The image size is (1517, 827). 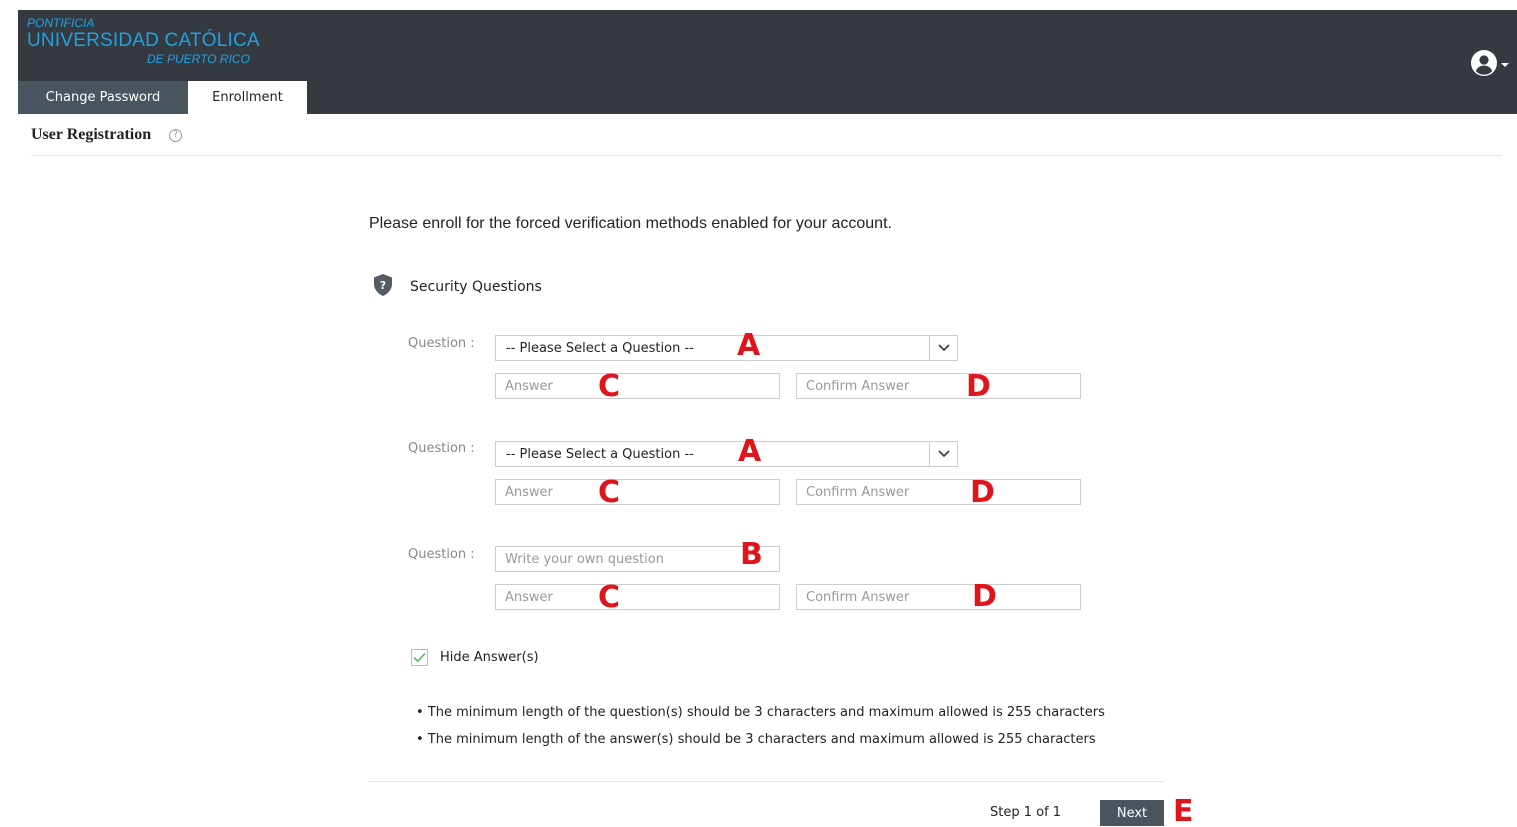 What do you see at coordinates (726, 454) in the screenshot?
I see `question-2-select: -- Please Select a Question --` at bounding box center [726, 454].